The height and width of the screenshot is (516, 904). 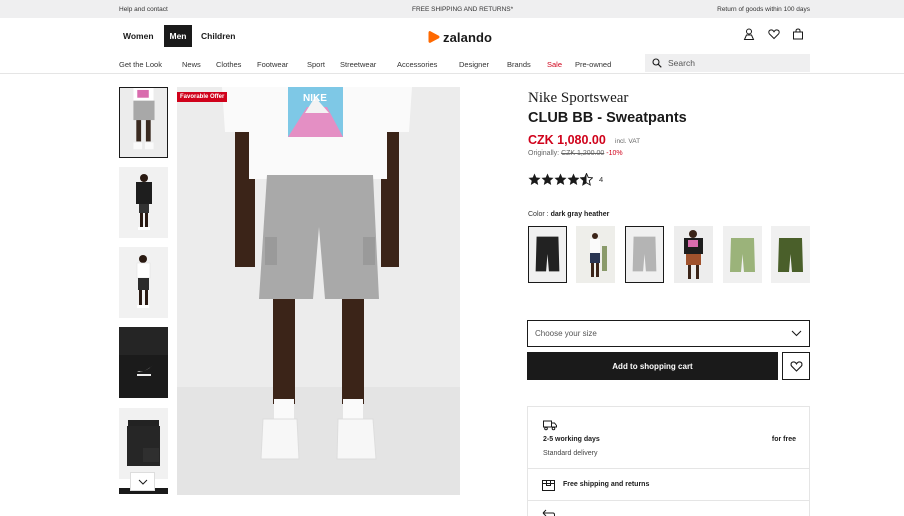 I want to click on original-price: CZK 1,200.00, so click(x=583, y=153).